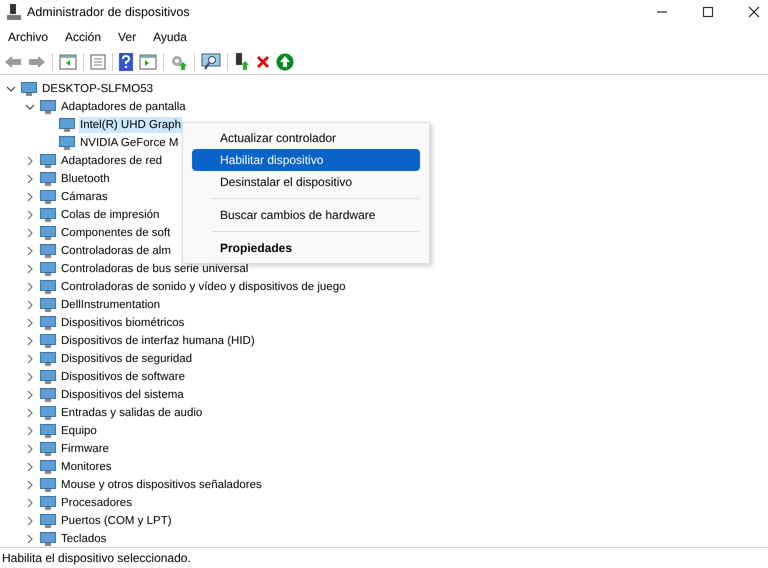 The height and width of the screenshot is (568, 768). I want to click on tree-item: NVIDIA GeForce M, so click(129, 143).